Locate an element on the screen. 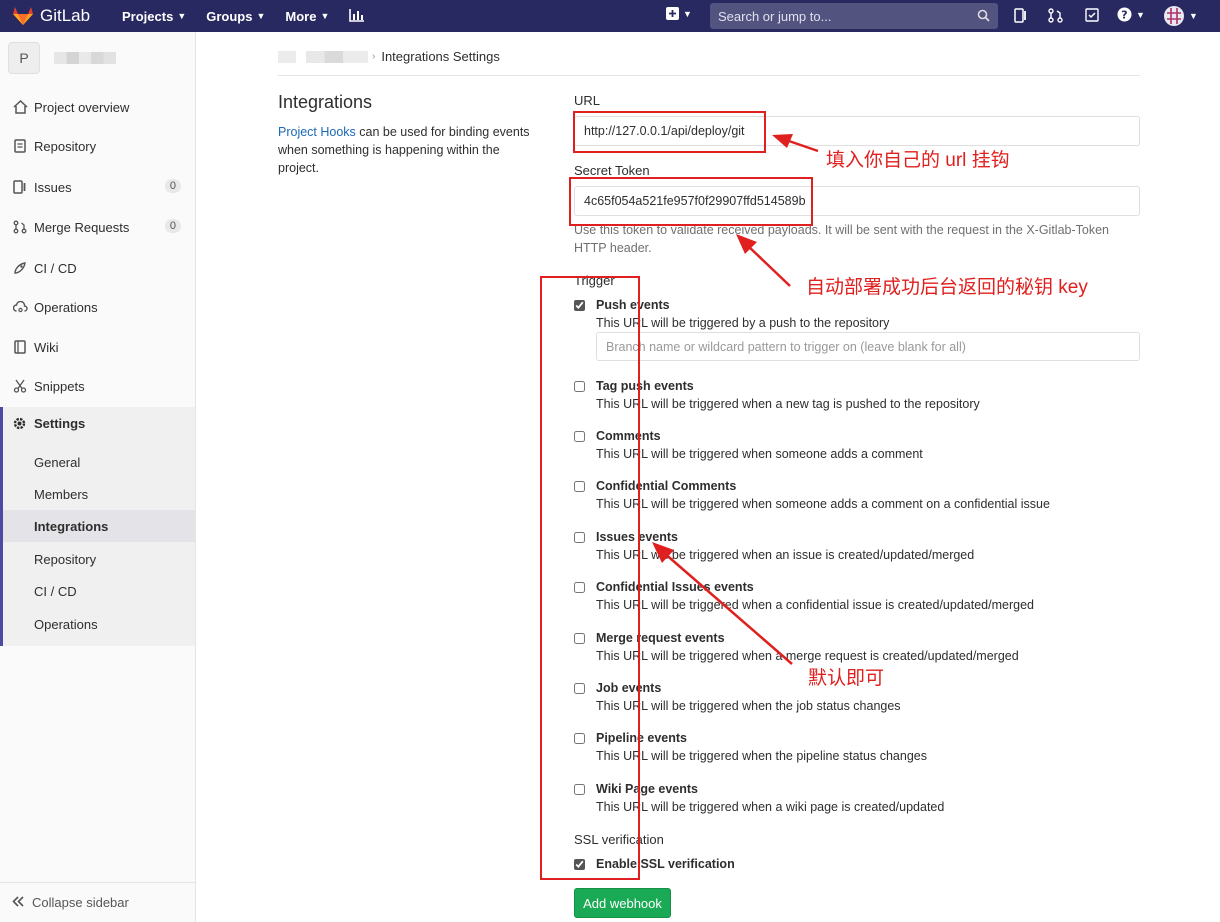 Image resolution: width=1220 pixels, height=922 pixels. double-chevron-left-icon is located at coordinates (18, 902).